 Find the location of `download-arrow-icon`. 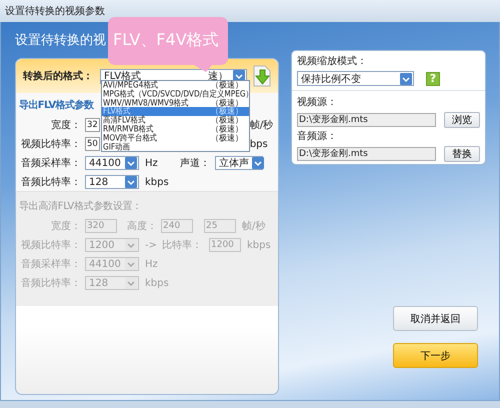

download-arrow-icon is located at coordinates (262, 76).